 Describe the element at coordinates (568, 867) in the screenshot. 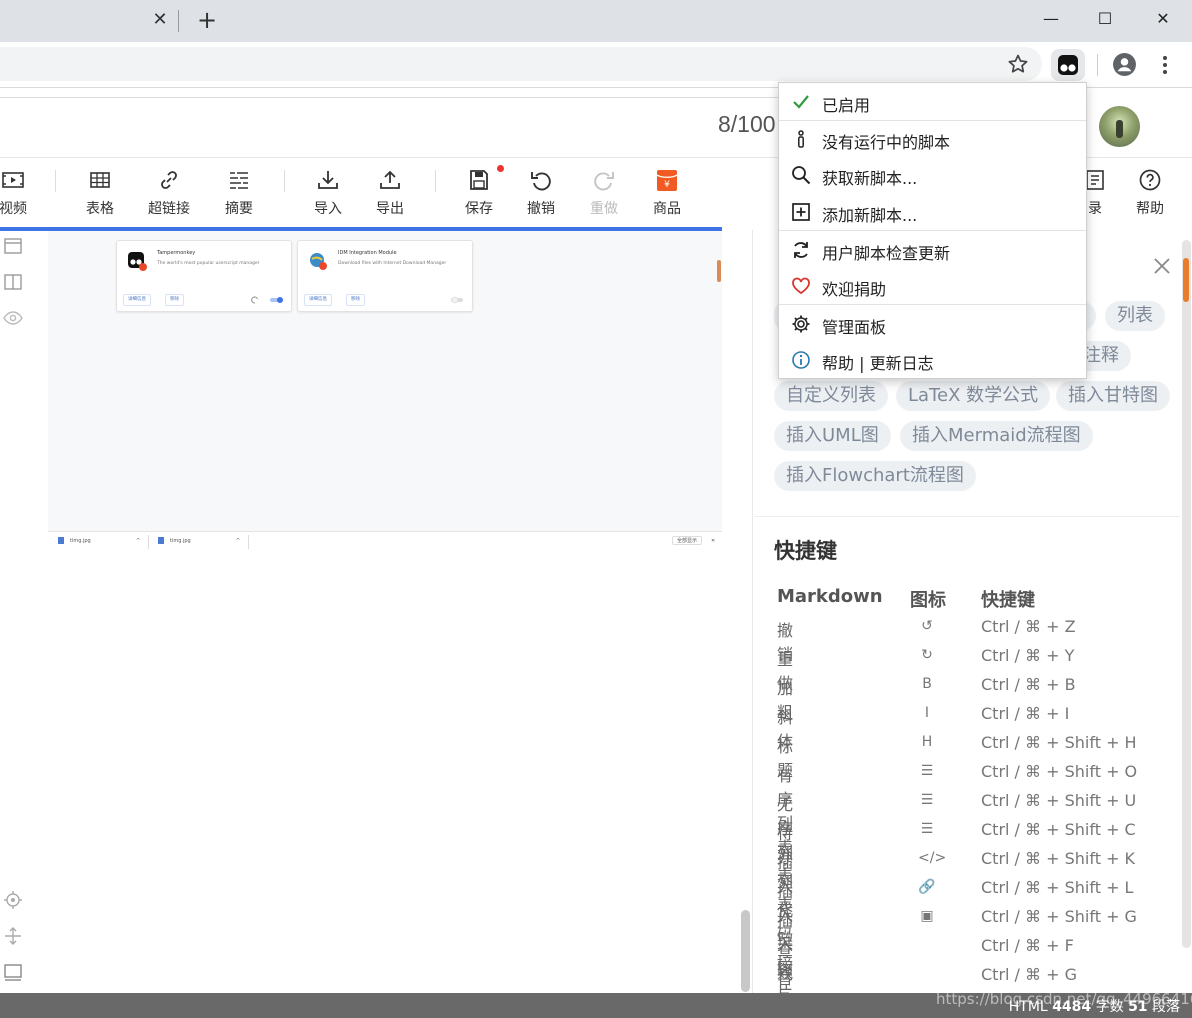

I see `shortcut-row: 待办列表 ☰ Ctrl / ⌘ + Shift + C` at that location.